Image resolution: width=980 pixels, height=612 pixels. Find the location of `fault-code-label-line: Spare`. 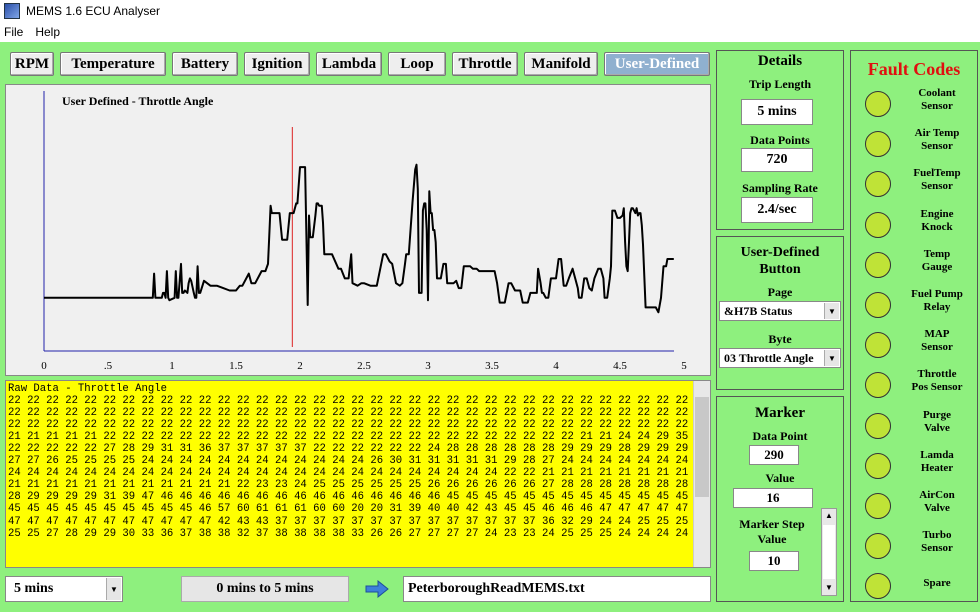

fault-code-label-line: Spare is located at coordinates (937, 583).